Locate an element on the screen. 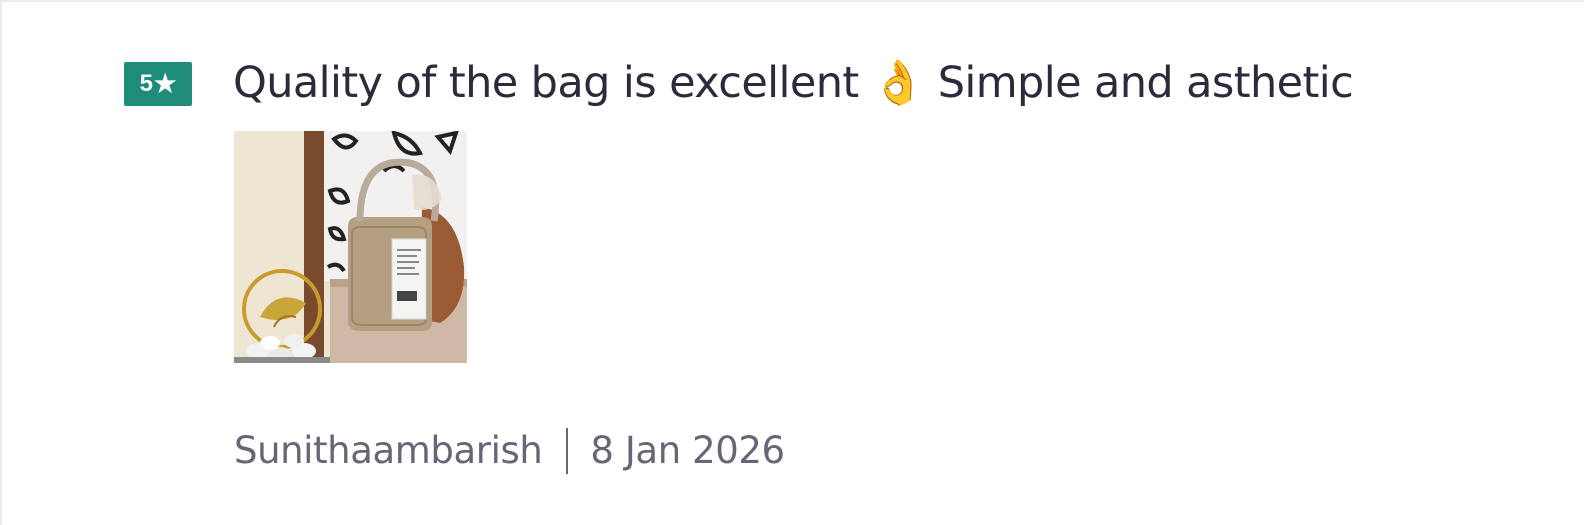  star-icon: ★ is located at coordinates (165, 83).